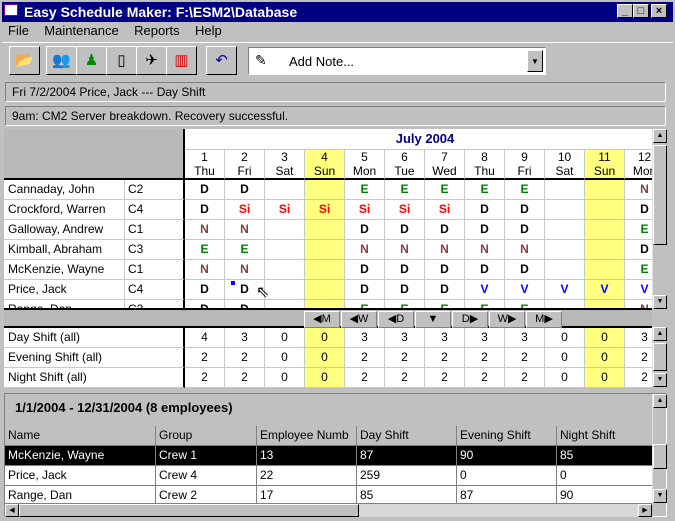 The image size is (675, 521). I want to click on prev-day-button: ◀D, so click(396, 319).